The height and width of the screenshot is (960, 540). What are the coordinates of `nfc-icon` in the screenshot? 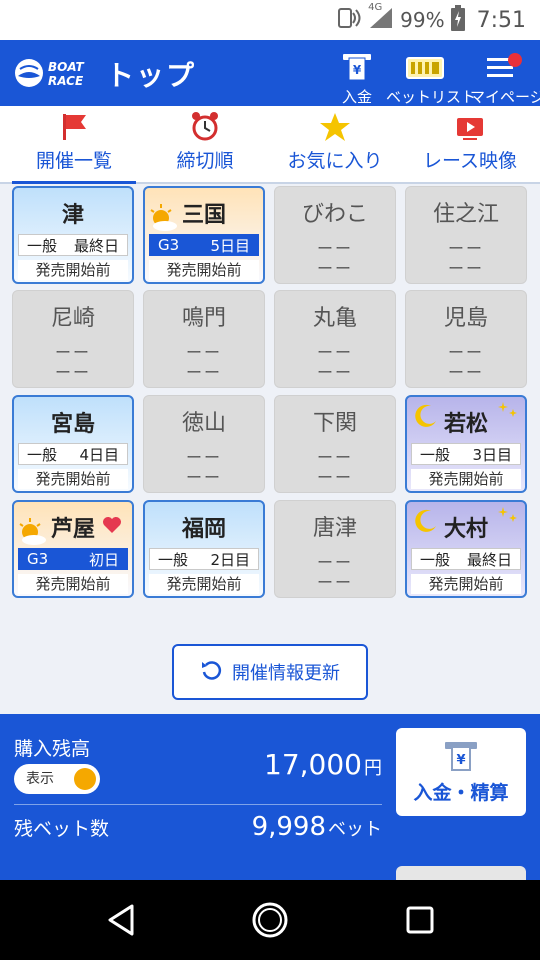 It's located at (349, 20).